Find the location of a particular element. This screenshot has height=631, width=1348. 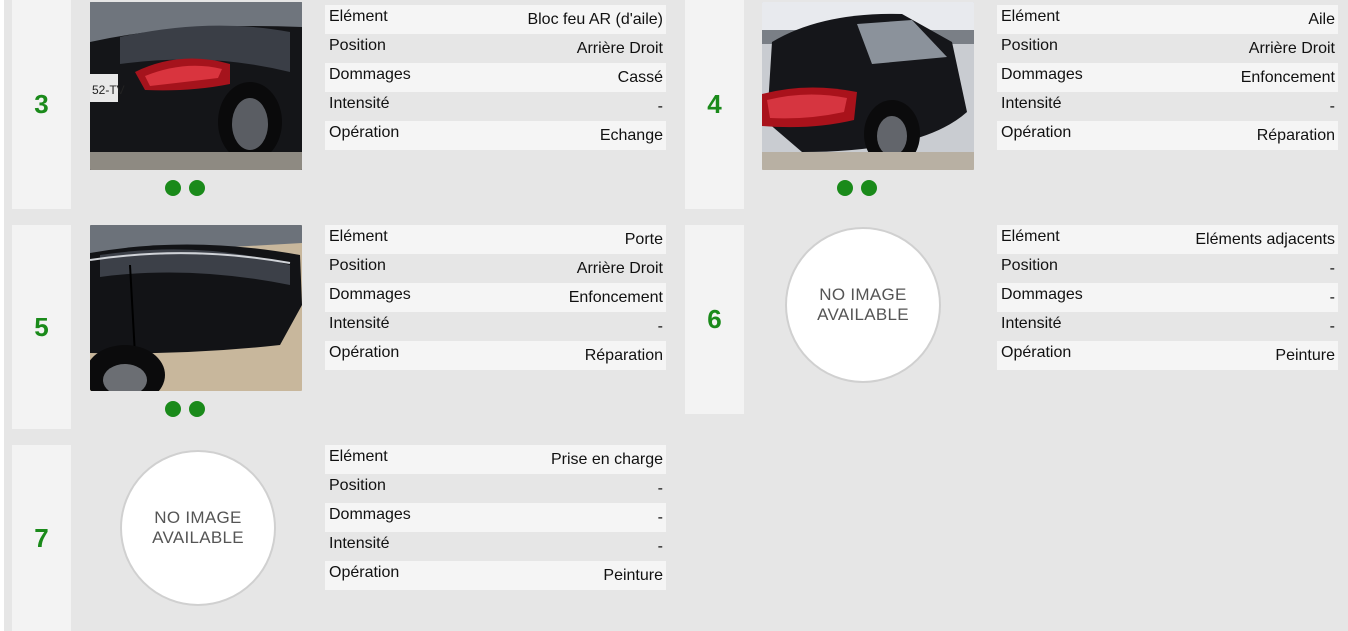

svg-text: 52-TV is located at coordinates (108, 90).